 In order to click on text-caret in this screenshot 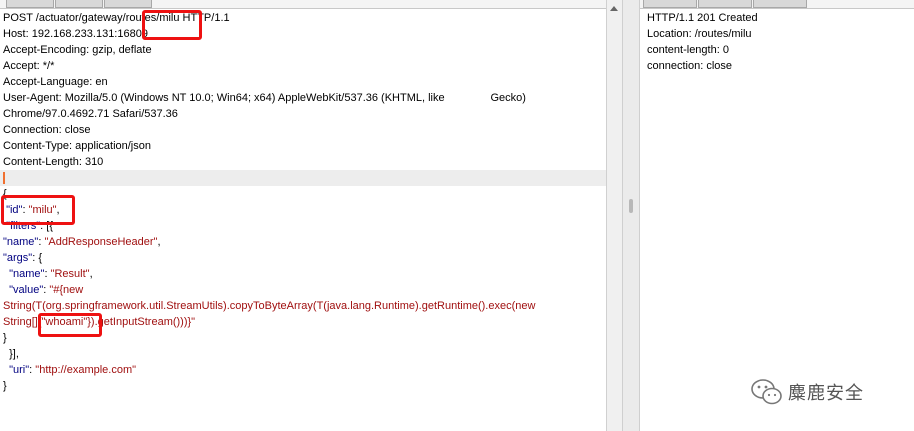, I will do `click(4, 178)`.